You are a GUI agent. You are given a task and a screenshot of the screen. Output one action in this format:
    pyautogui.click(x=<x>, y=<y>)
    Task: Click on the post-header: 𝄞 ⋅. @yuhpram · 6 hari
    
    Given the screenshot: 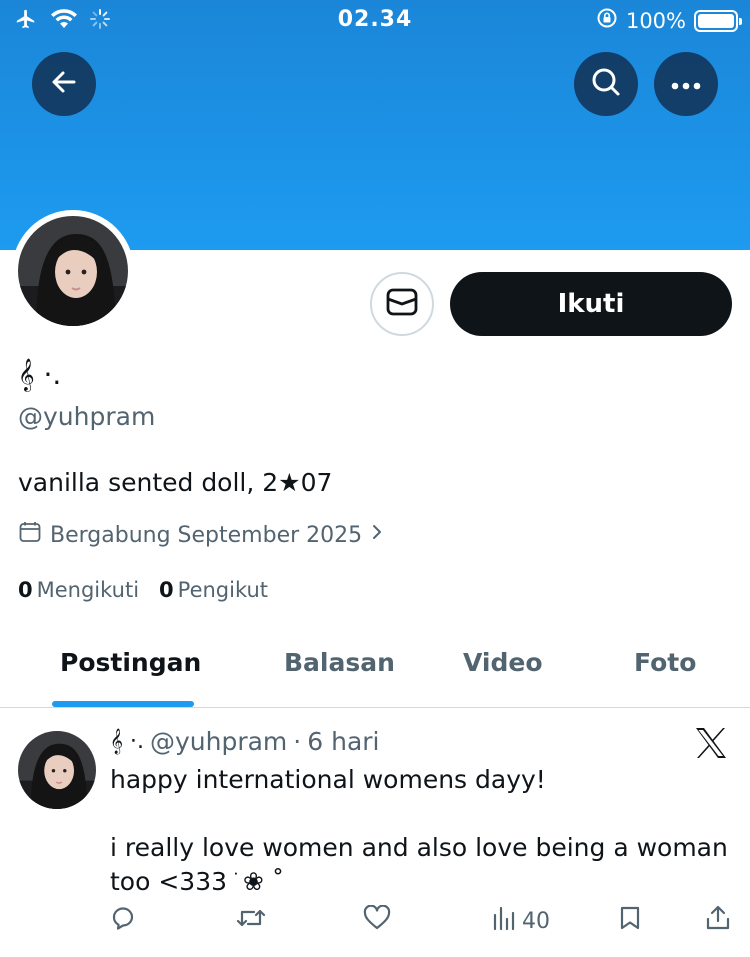 What is the action you would take?
    pyautogui.click(x=245, y=741)
    